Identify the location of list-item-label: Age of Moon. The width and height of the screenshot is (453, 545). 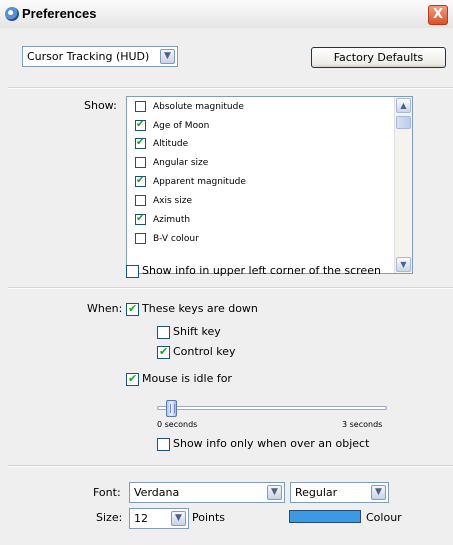
(181, 126).